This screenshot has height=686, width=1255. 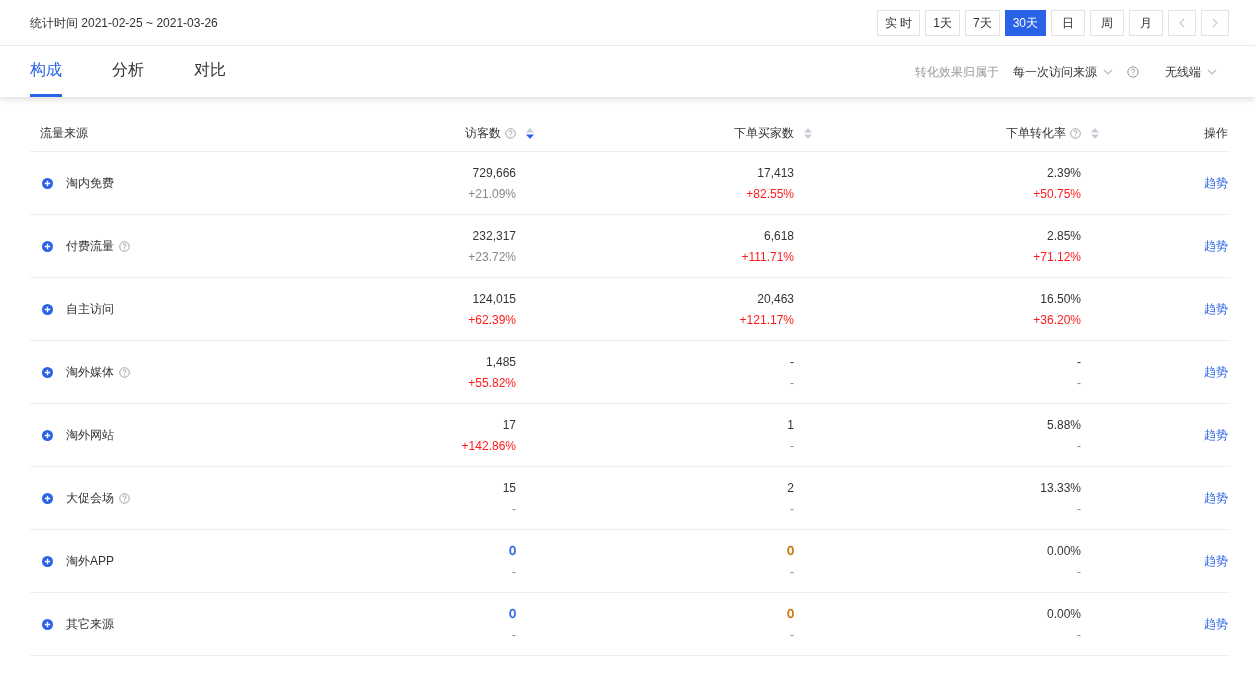 I want to click on metric-change: +142.86%, so click(x=488, y=446).